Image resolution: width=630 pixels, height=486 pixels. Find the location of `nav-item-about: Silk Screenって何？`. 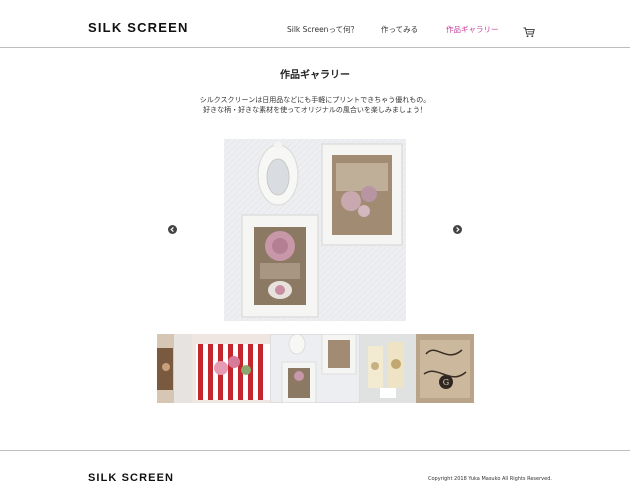

nav-item-about: Silk Screenって何？ is located at coordinates (322, 29).